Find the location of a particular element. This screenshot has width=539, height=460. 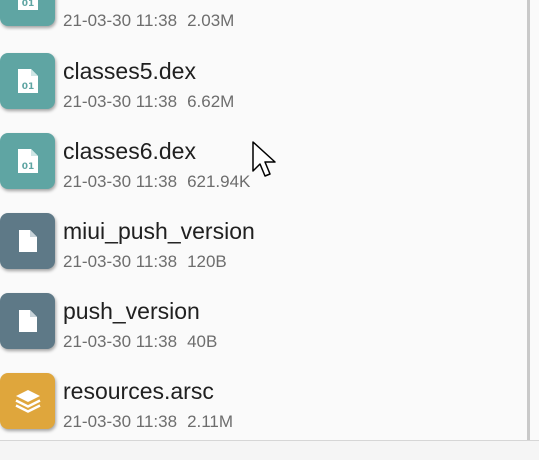

file-name: miui_push_version is located at coordinates (159, 231).